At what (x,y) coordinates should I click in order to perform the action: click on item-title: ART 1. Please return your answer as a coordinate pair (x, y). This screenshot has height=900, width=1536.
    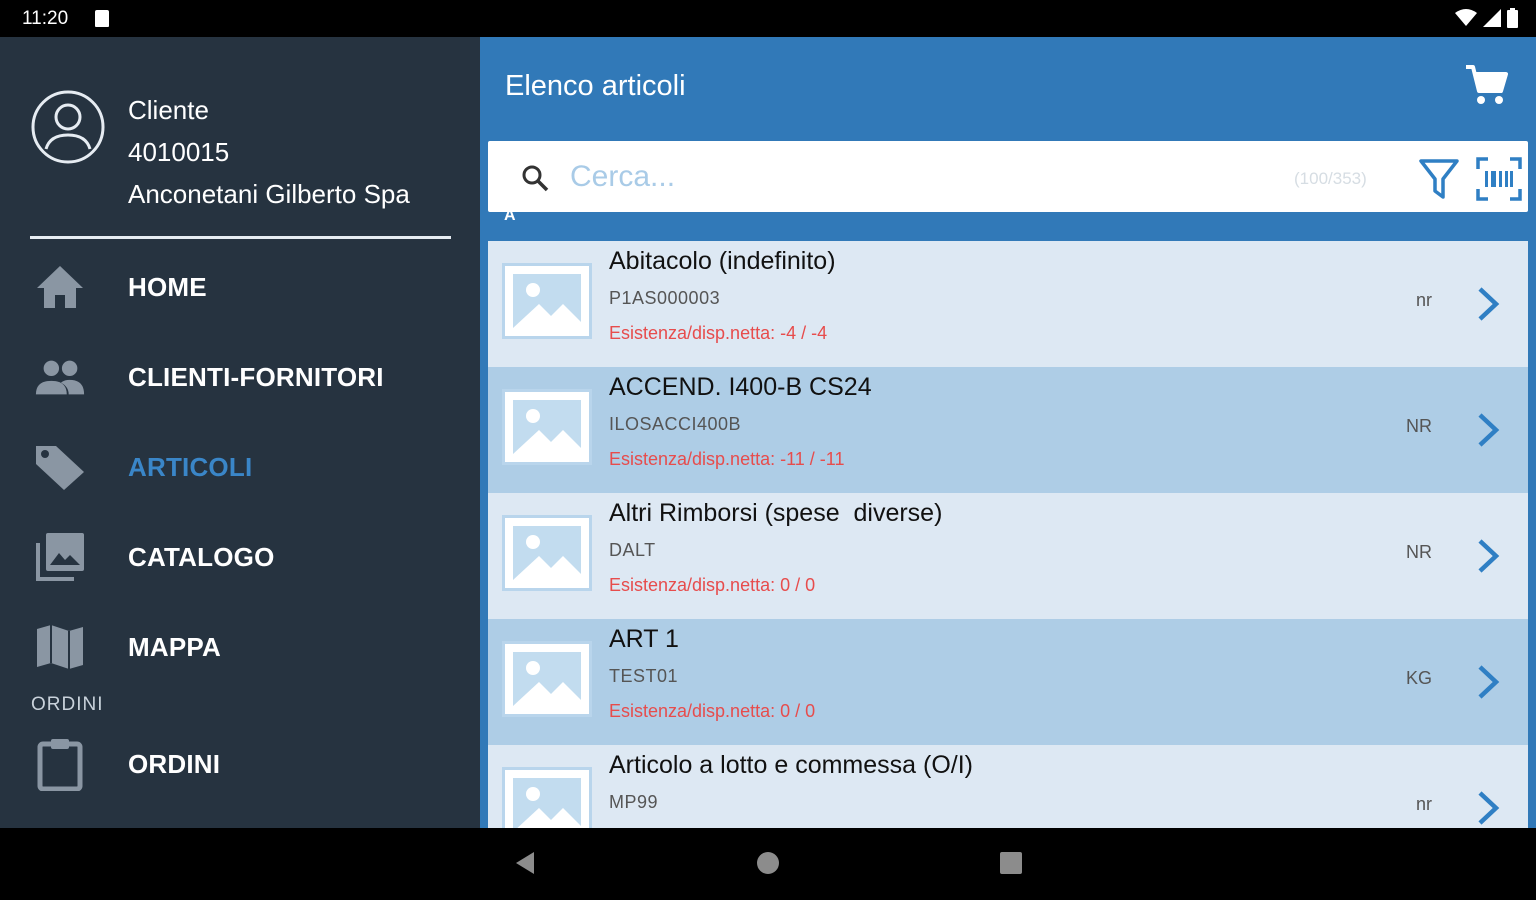
    Looking at the image, I should click on (644, 639).